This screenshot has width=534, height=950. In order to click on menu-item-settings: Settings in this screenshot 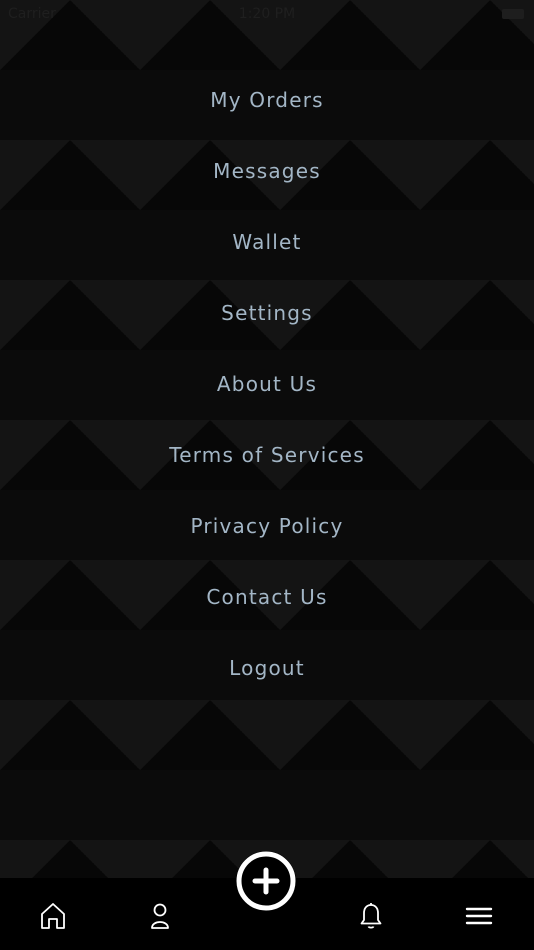, I will do `click(267, 312)`.